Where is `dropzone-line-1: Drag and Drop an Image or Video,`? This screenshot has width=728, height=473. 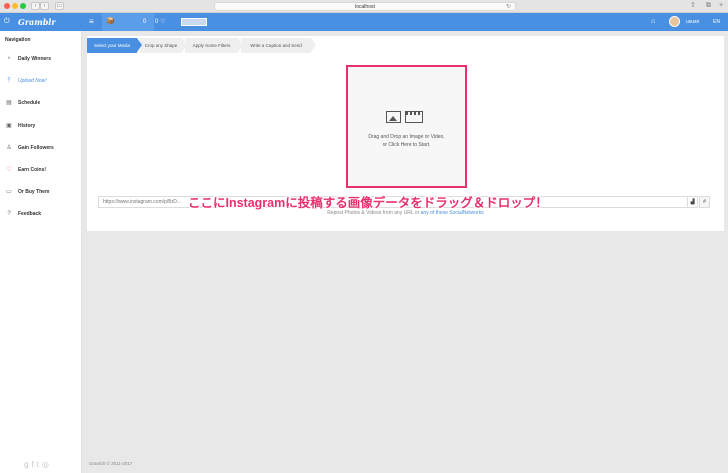 dropzone-line-1: Drag and Drop an Image or Video, is located at coordinates (406, 137).